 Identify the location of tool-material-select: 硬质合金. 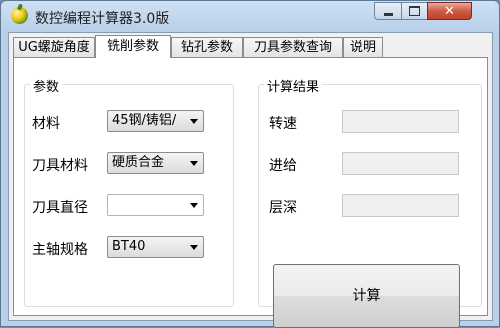
(155, 163).